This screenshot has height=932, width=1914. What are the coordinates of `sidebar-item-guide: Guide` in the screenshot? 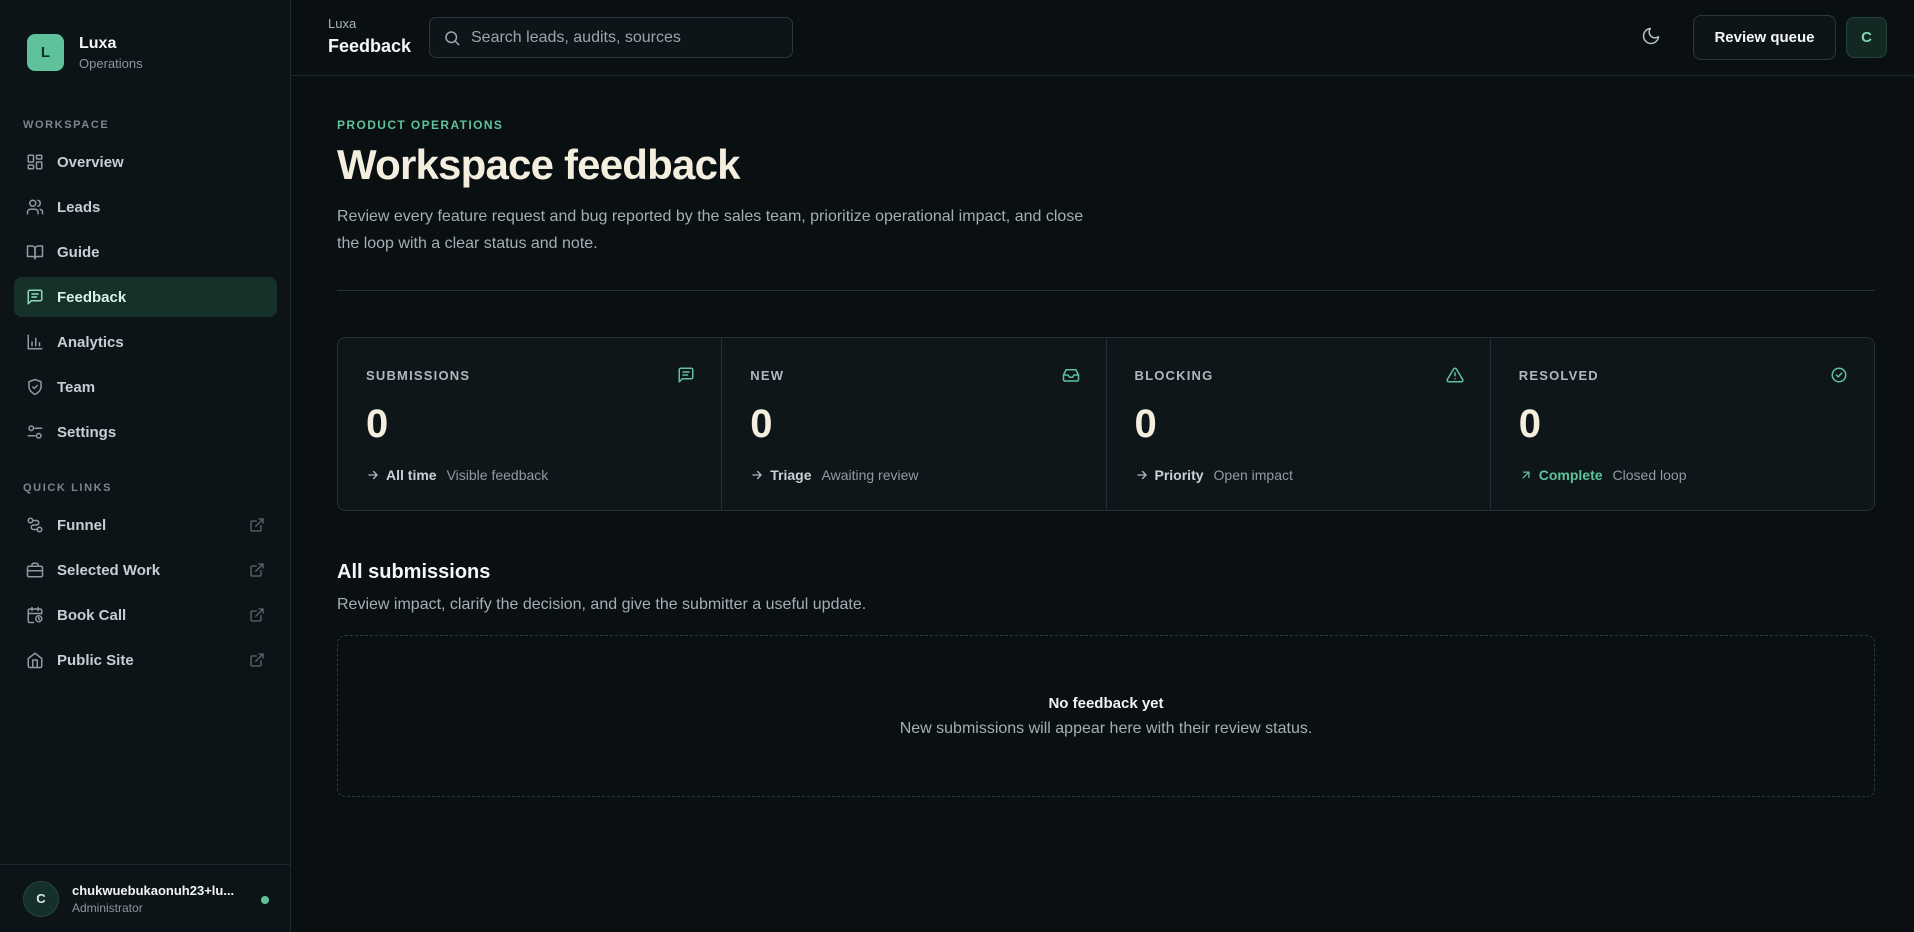 It's located at (145, 252).